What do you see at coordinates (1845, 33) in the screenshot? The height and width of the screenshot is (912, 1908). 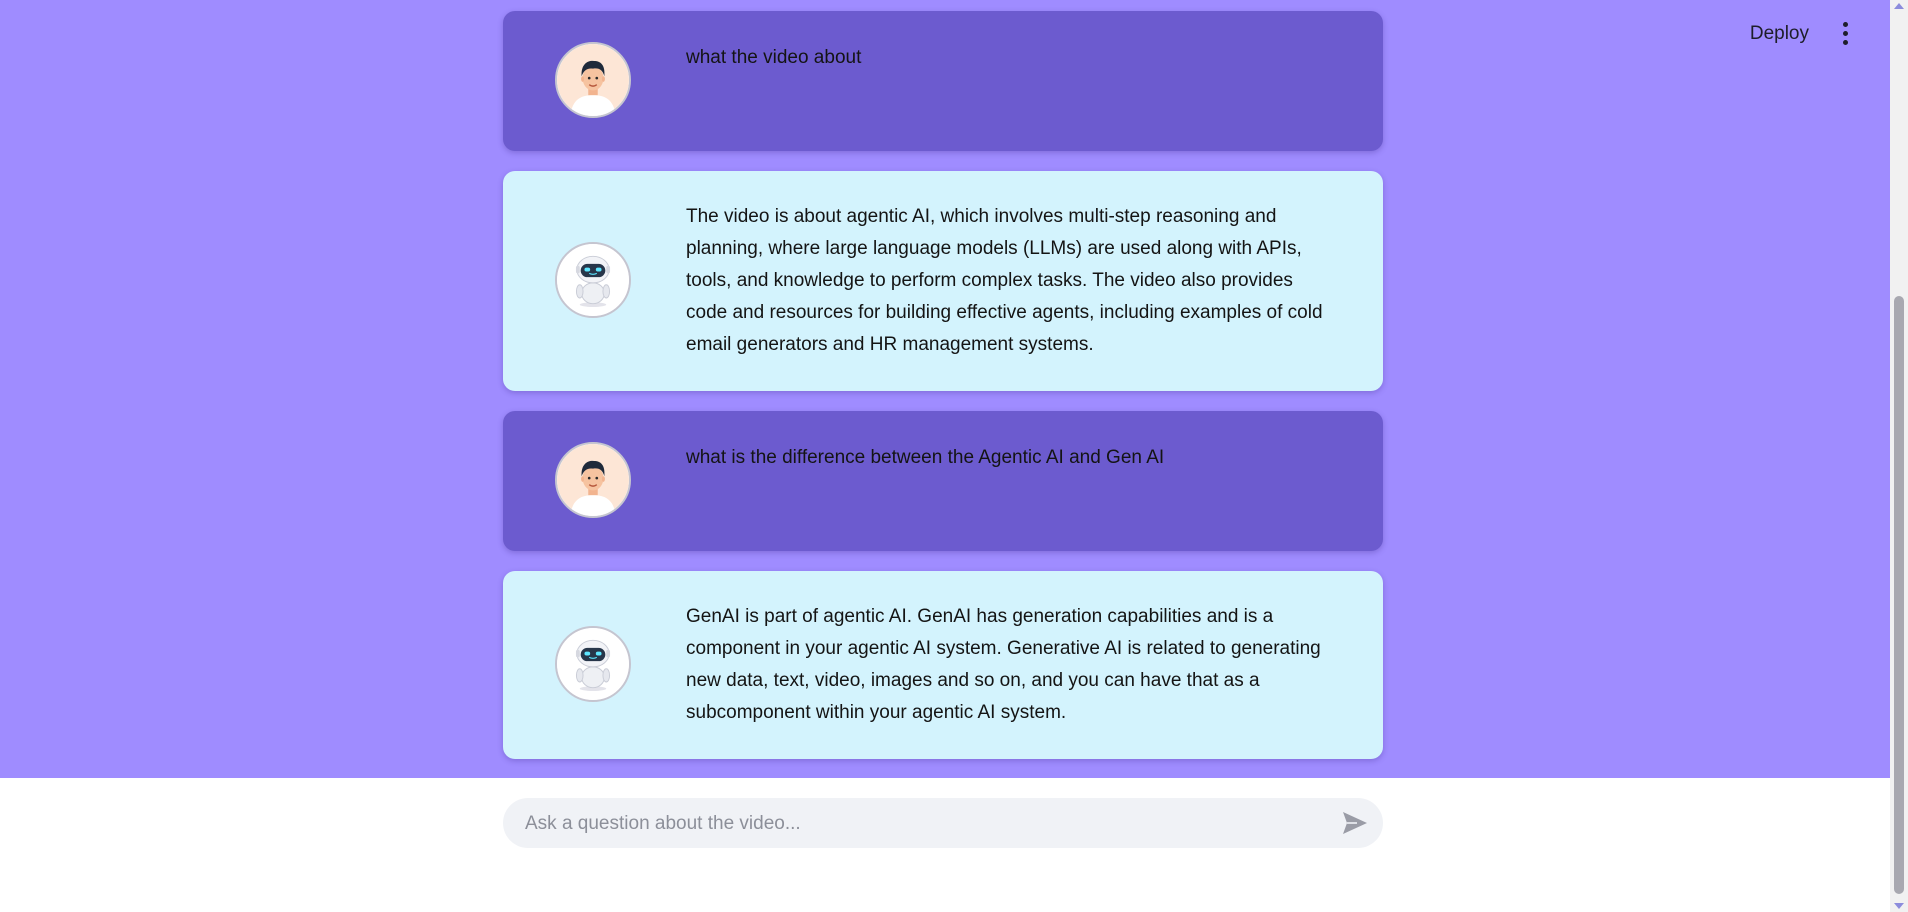 I see `main-menu-icon` at bounding box center [1845, 33].